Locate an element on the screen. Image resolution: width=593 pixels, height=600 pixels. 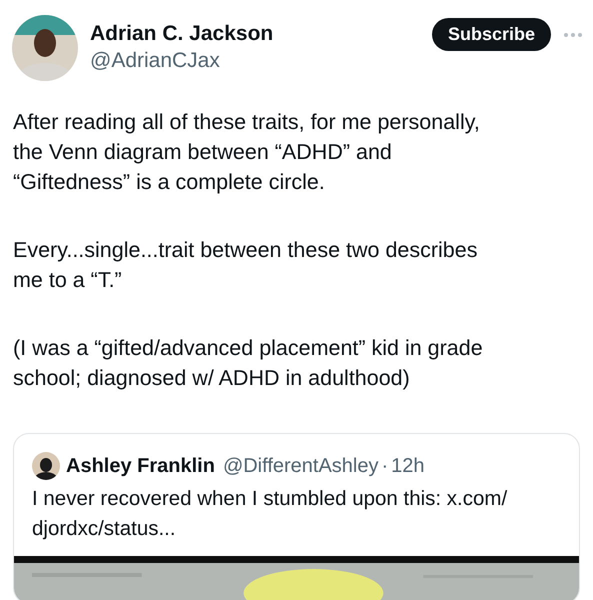
author-handle: @AdrianCJax is located at coordinates (182, 61).